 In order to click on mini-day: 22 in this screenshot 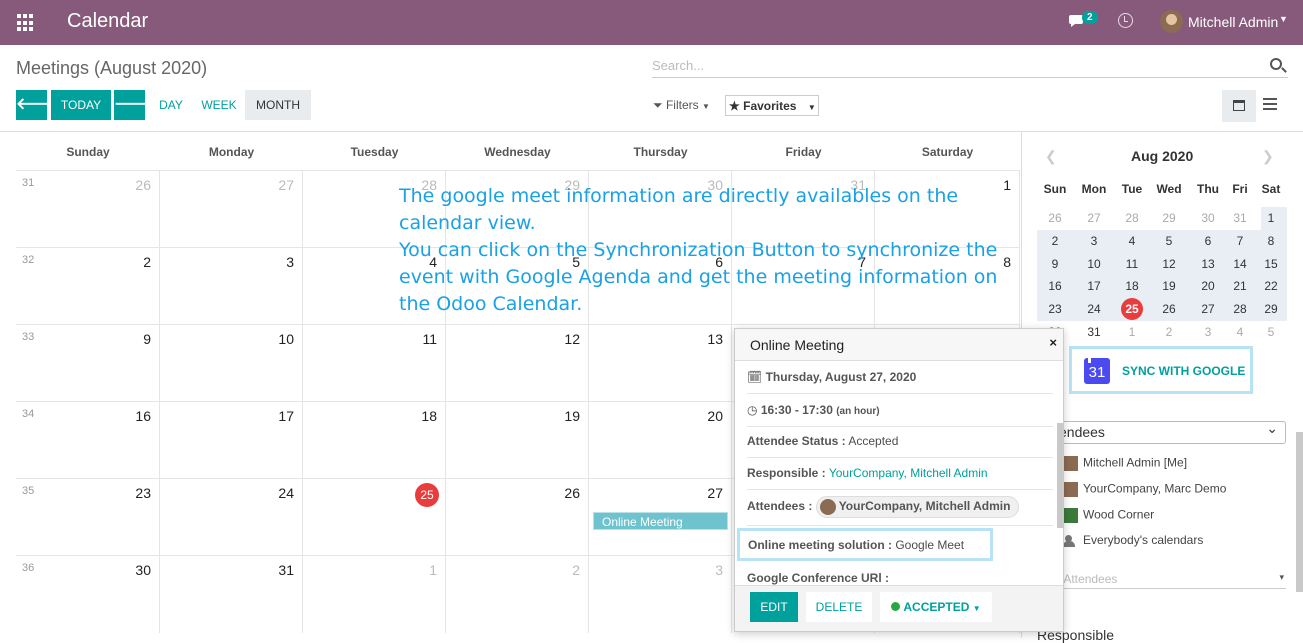, I will do `click(1271, 286)`.